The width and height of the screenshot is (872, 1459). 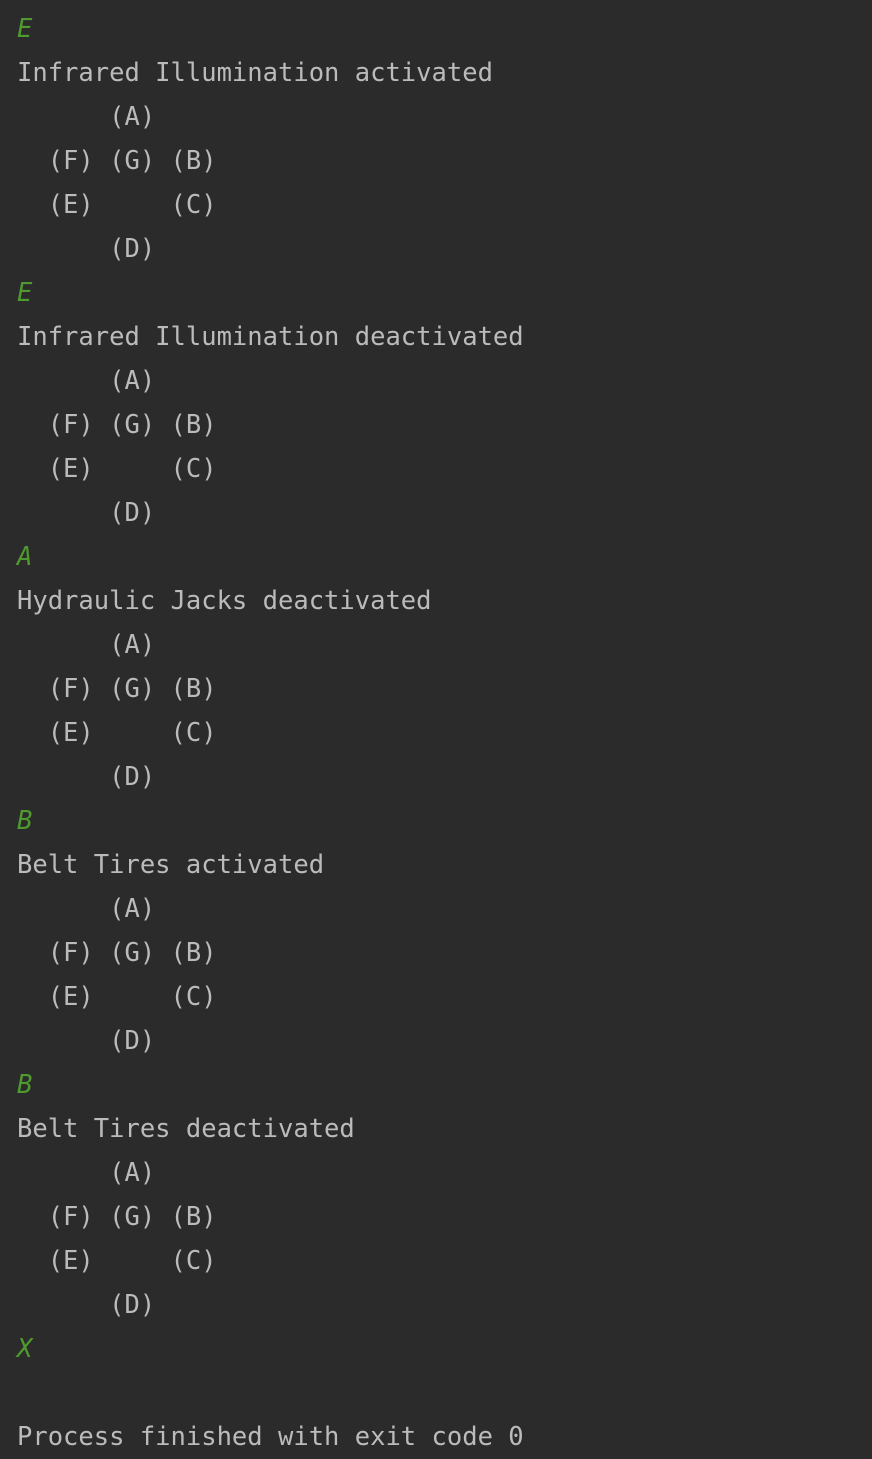 I want to click on status-message: Hydraulic Jacks deactivated, so click(x=224, y=601).